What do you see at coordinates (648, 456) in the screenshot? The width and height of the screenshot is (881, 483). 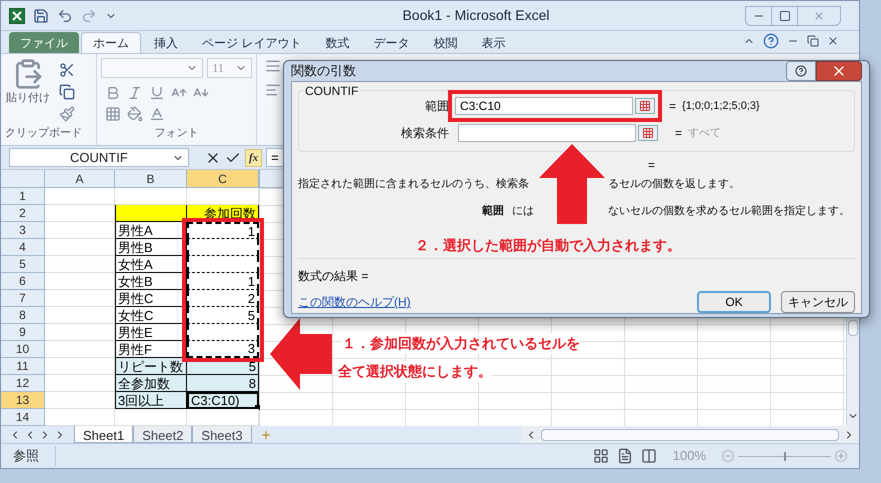 I see `page-break-icon` at bounding box center [648, 456].